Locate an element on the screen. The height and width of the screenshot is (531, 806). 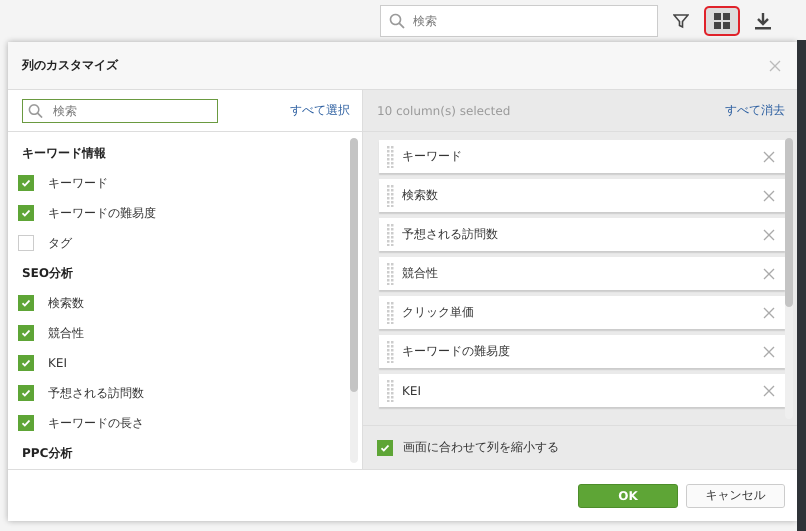
column-option-label: タグ is located at coordinates (60, 243).